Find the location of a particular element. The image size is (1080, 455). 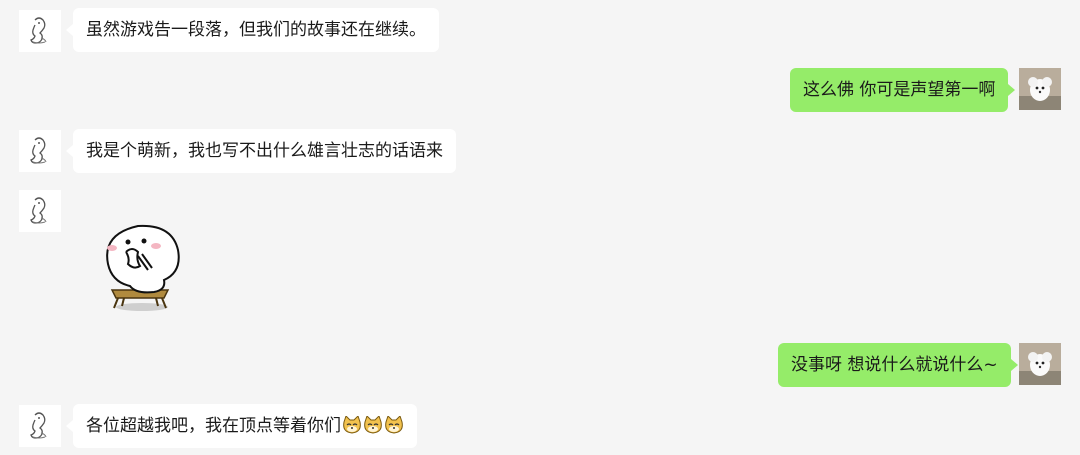

thinking-blob-sticker is located at coordinates (142, 262).